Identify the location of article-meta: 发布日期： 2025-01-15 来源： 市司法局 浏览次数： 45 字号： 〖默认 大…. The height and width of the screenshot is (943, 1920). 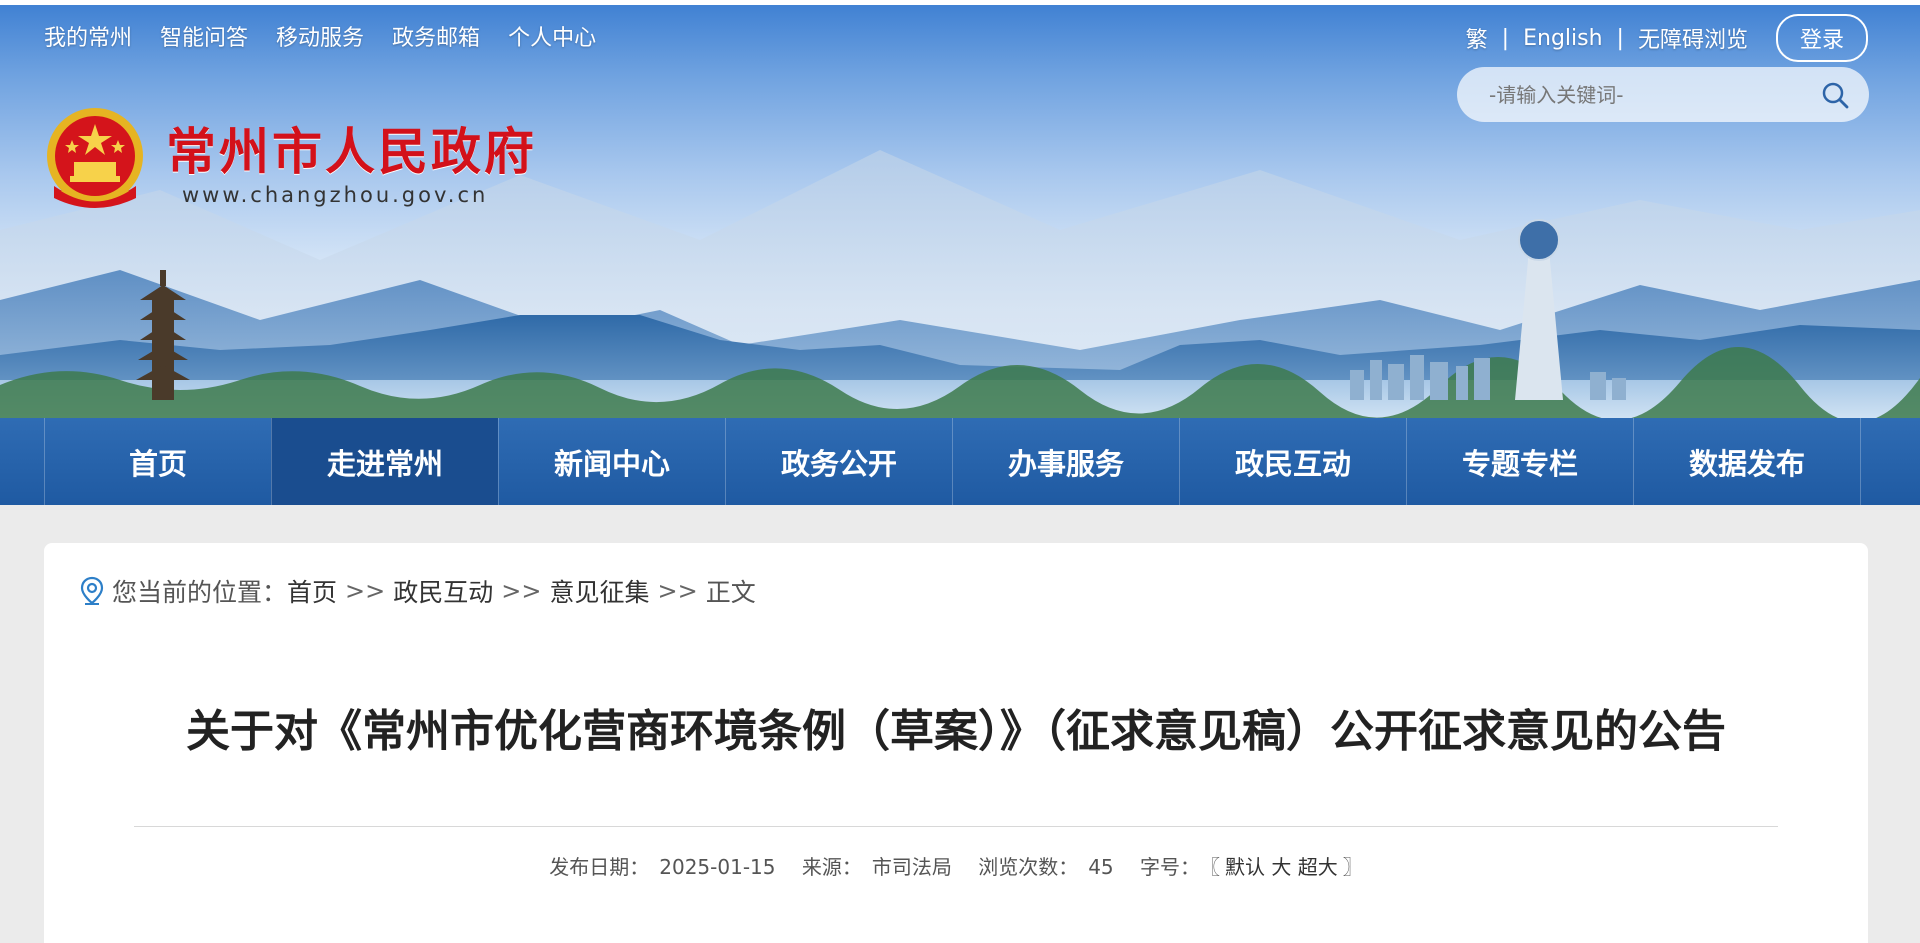
(956, 865).